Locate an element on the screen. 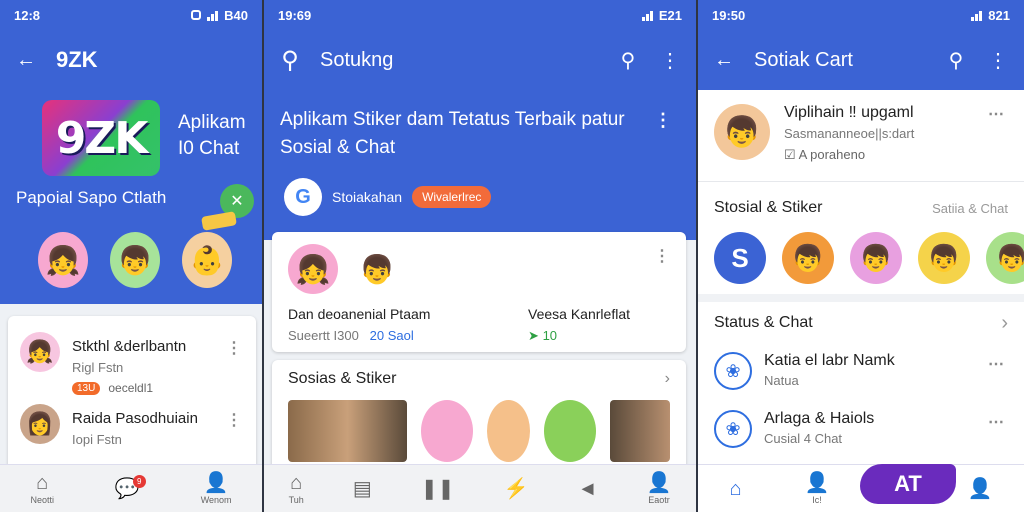 The height and width of the screenshot is (512, 1024). sticker-tag is located at coordinates (219, 221).